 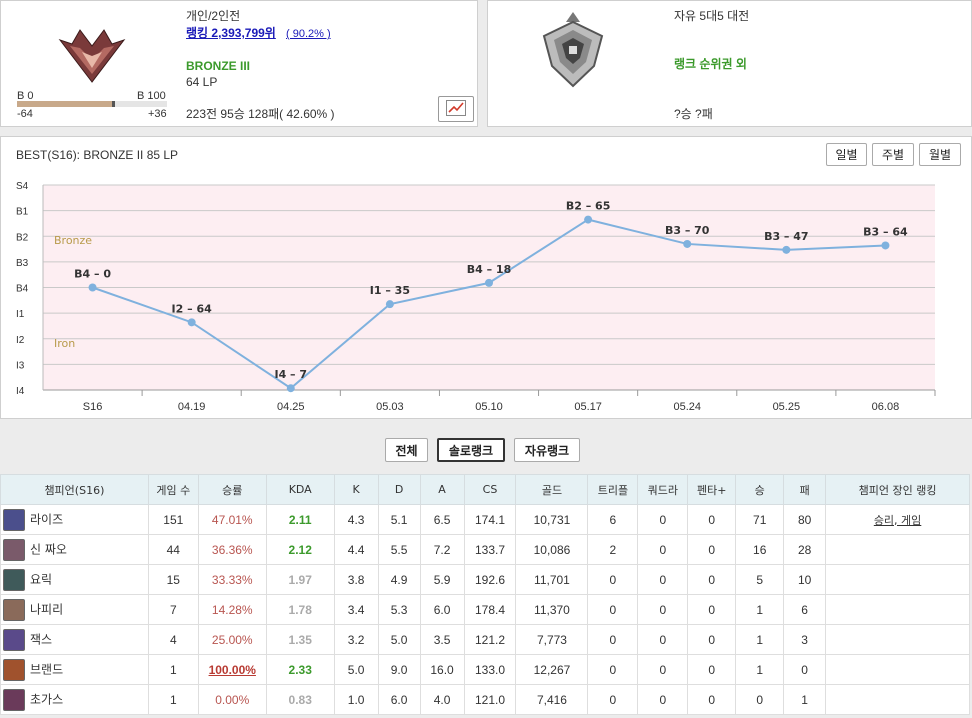 I want to click on champion-name: 브랜드, so click(x=46, y=669).